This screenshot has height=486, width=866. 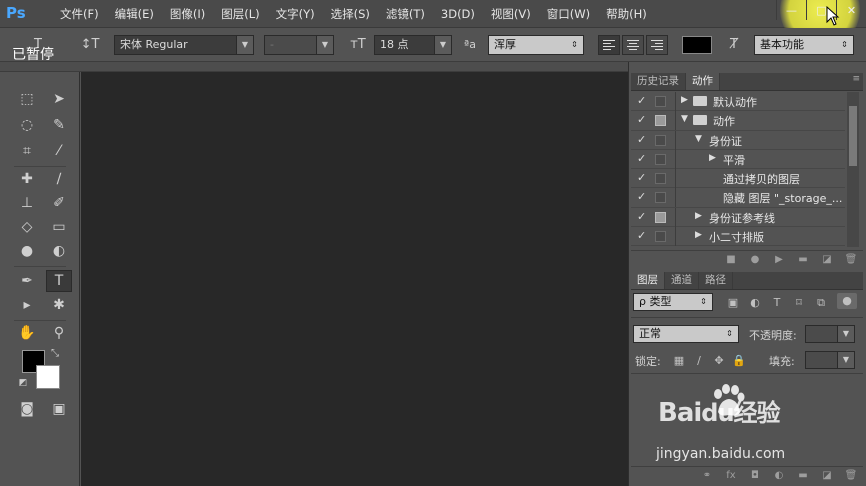 I want to click on zoom-tool-icon: ⚲, so click(x=59, y=333).